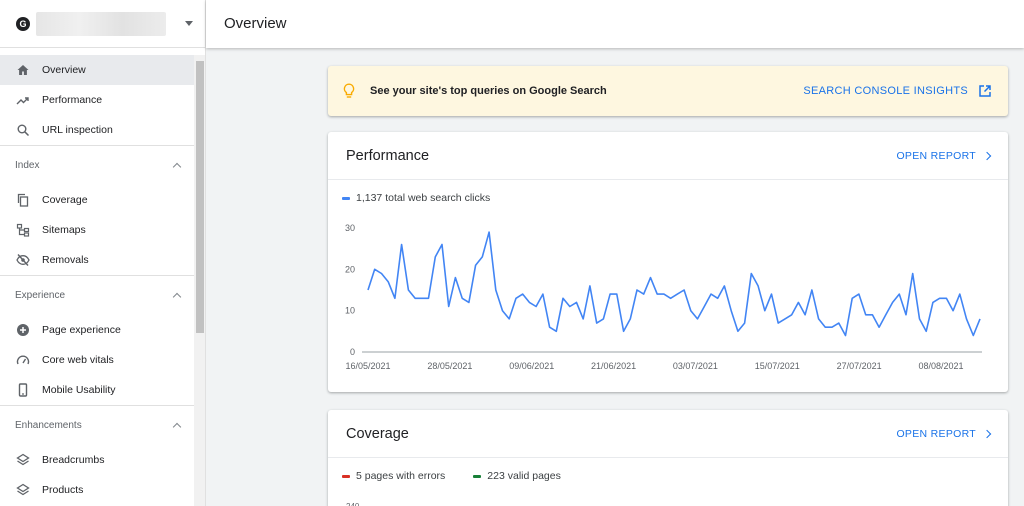 This screenshot has width=1024, height=506. Describe the element at coordinates (65, 200) in the screenshot. I see `sidebar-item-label: Coverage` at that location.